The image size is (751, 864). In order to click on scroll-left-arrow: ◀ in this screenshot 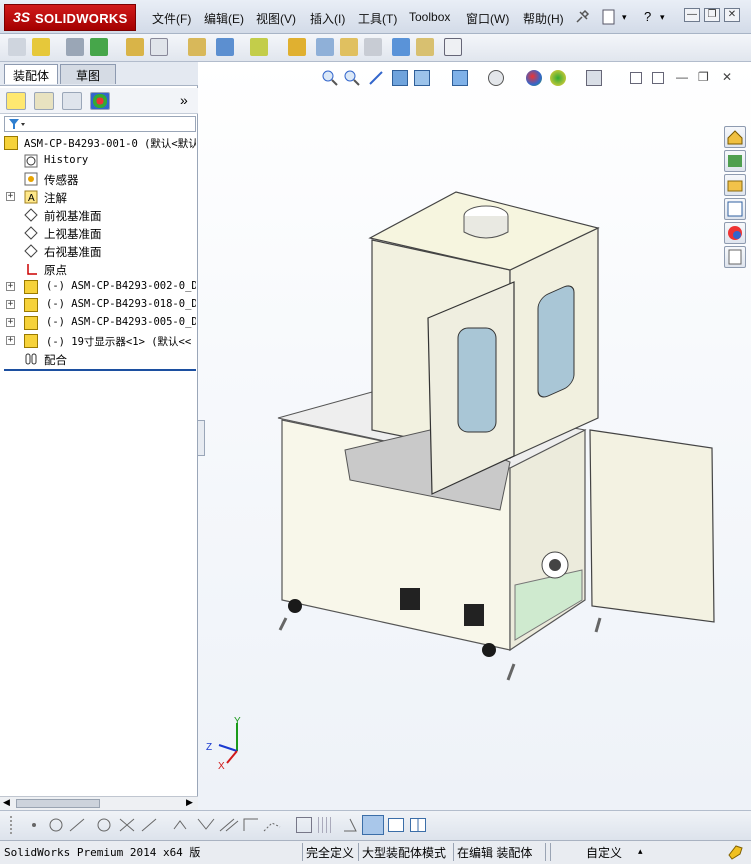, I will do `click(6, 802)`.